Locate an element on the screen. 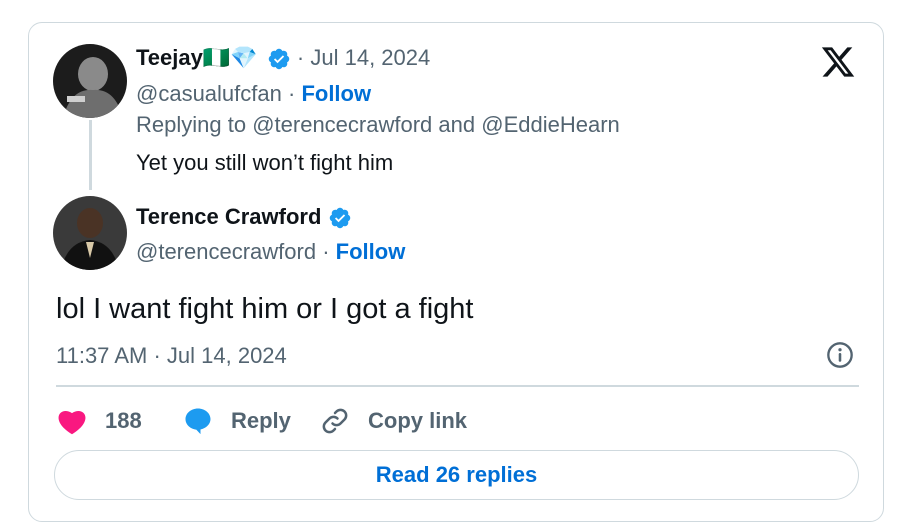  reply-label: Reply is located at coordinates (261, 420).